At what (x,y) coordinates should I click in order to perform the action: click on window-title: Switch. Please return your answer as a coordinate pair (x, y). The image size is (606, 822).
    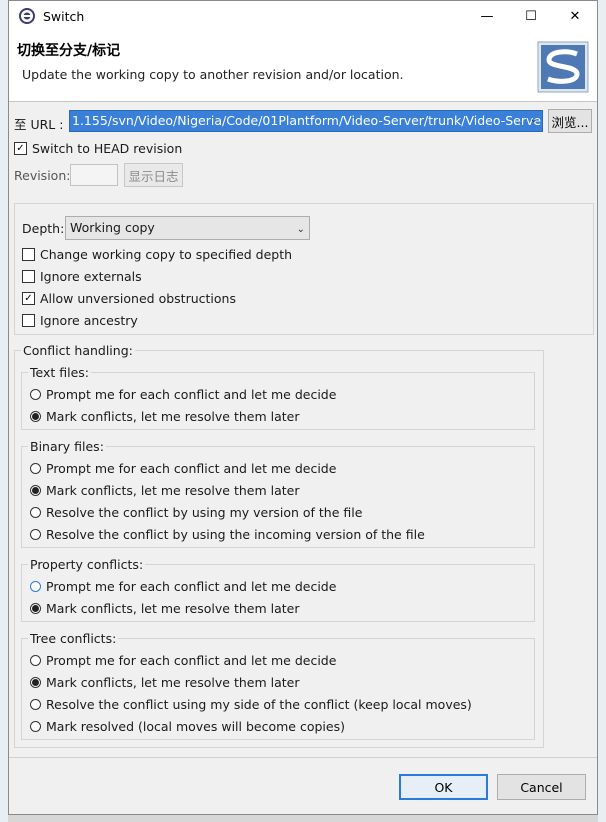
    Looking at the image, I should click on (64, 16).